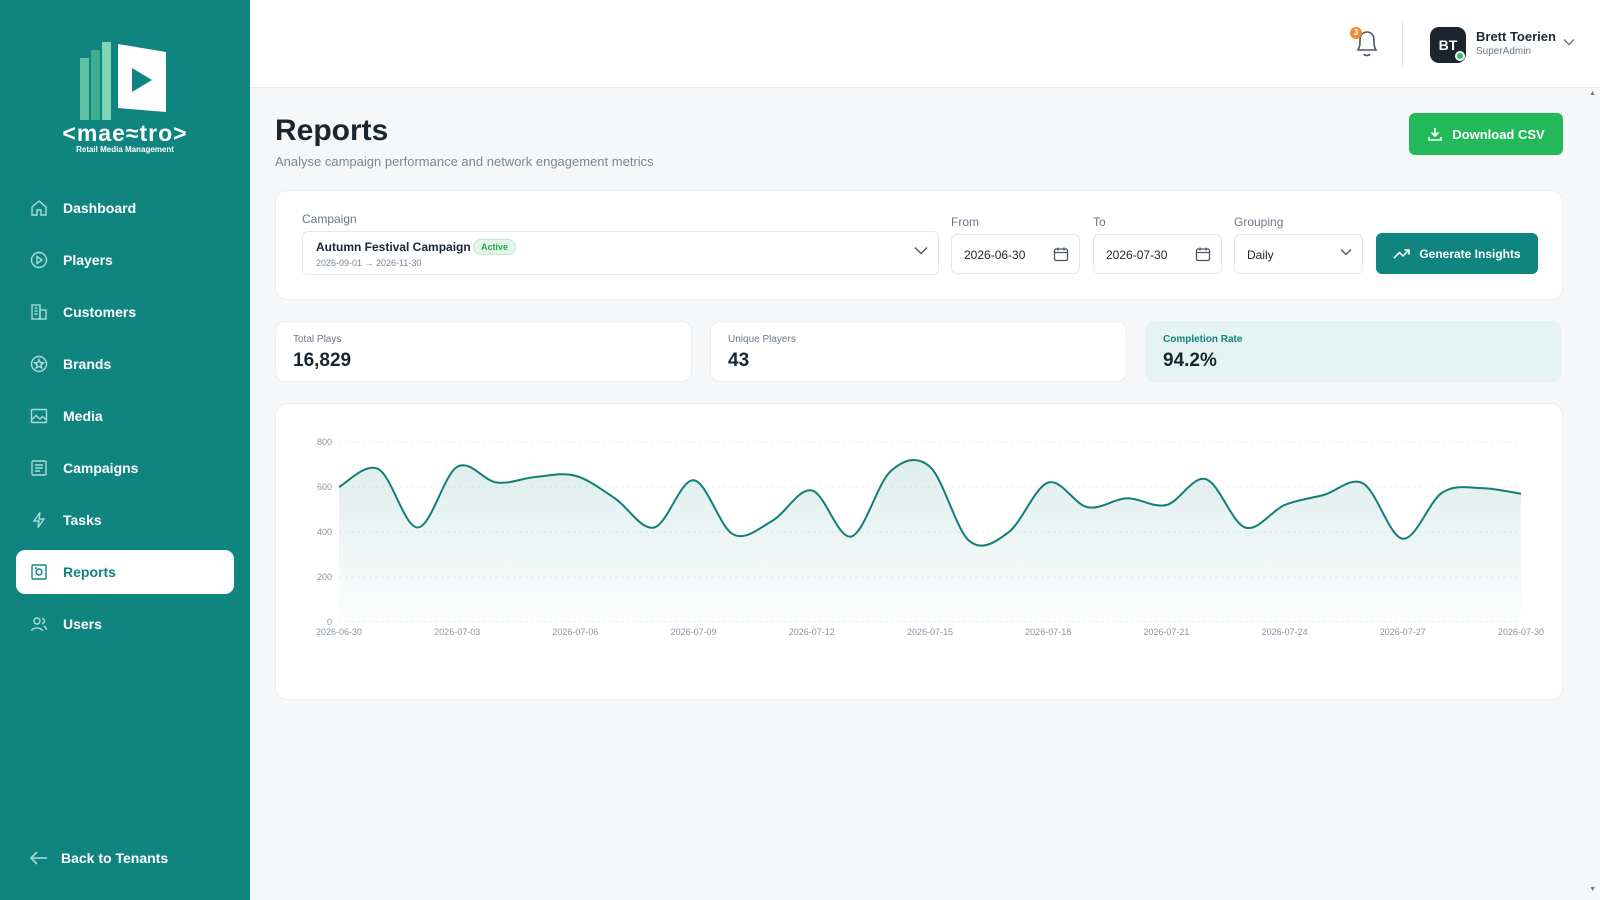 The image size is (1600, 900). Describe the element at coordinates (1402, 253) in the screenshot. I see `trending-up-icon` at that location.